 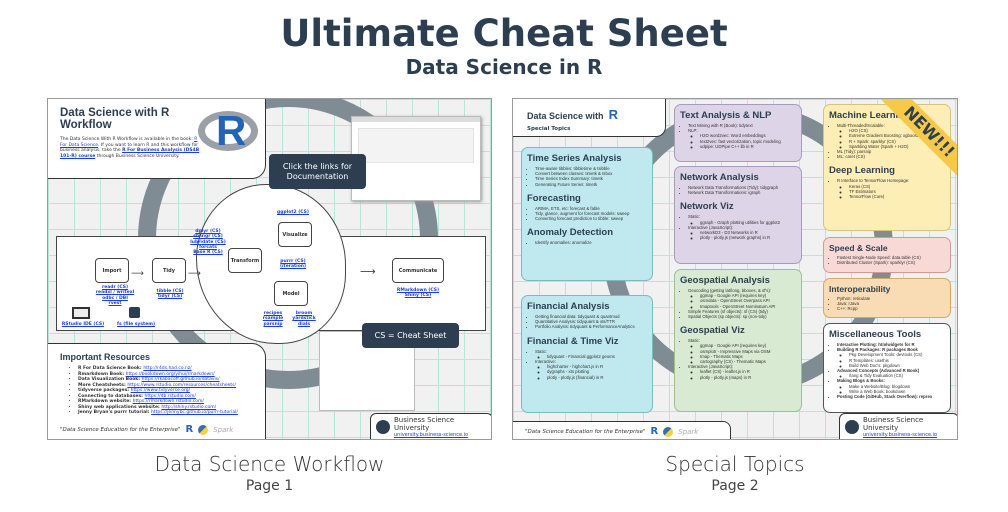 What do you see at coordinates (554, 198) in the screenshot?
I see `section-title-fc: Forecasting` at bounding box center [554, 198].